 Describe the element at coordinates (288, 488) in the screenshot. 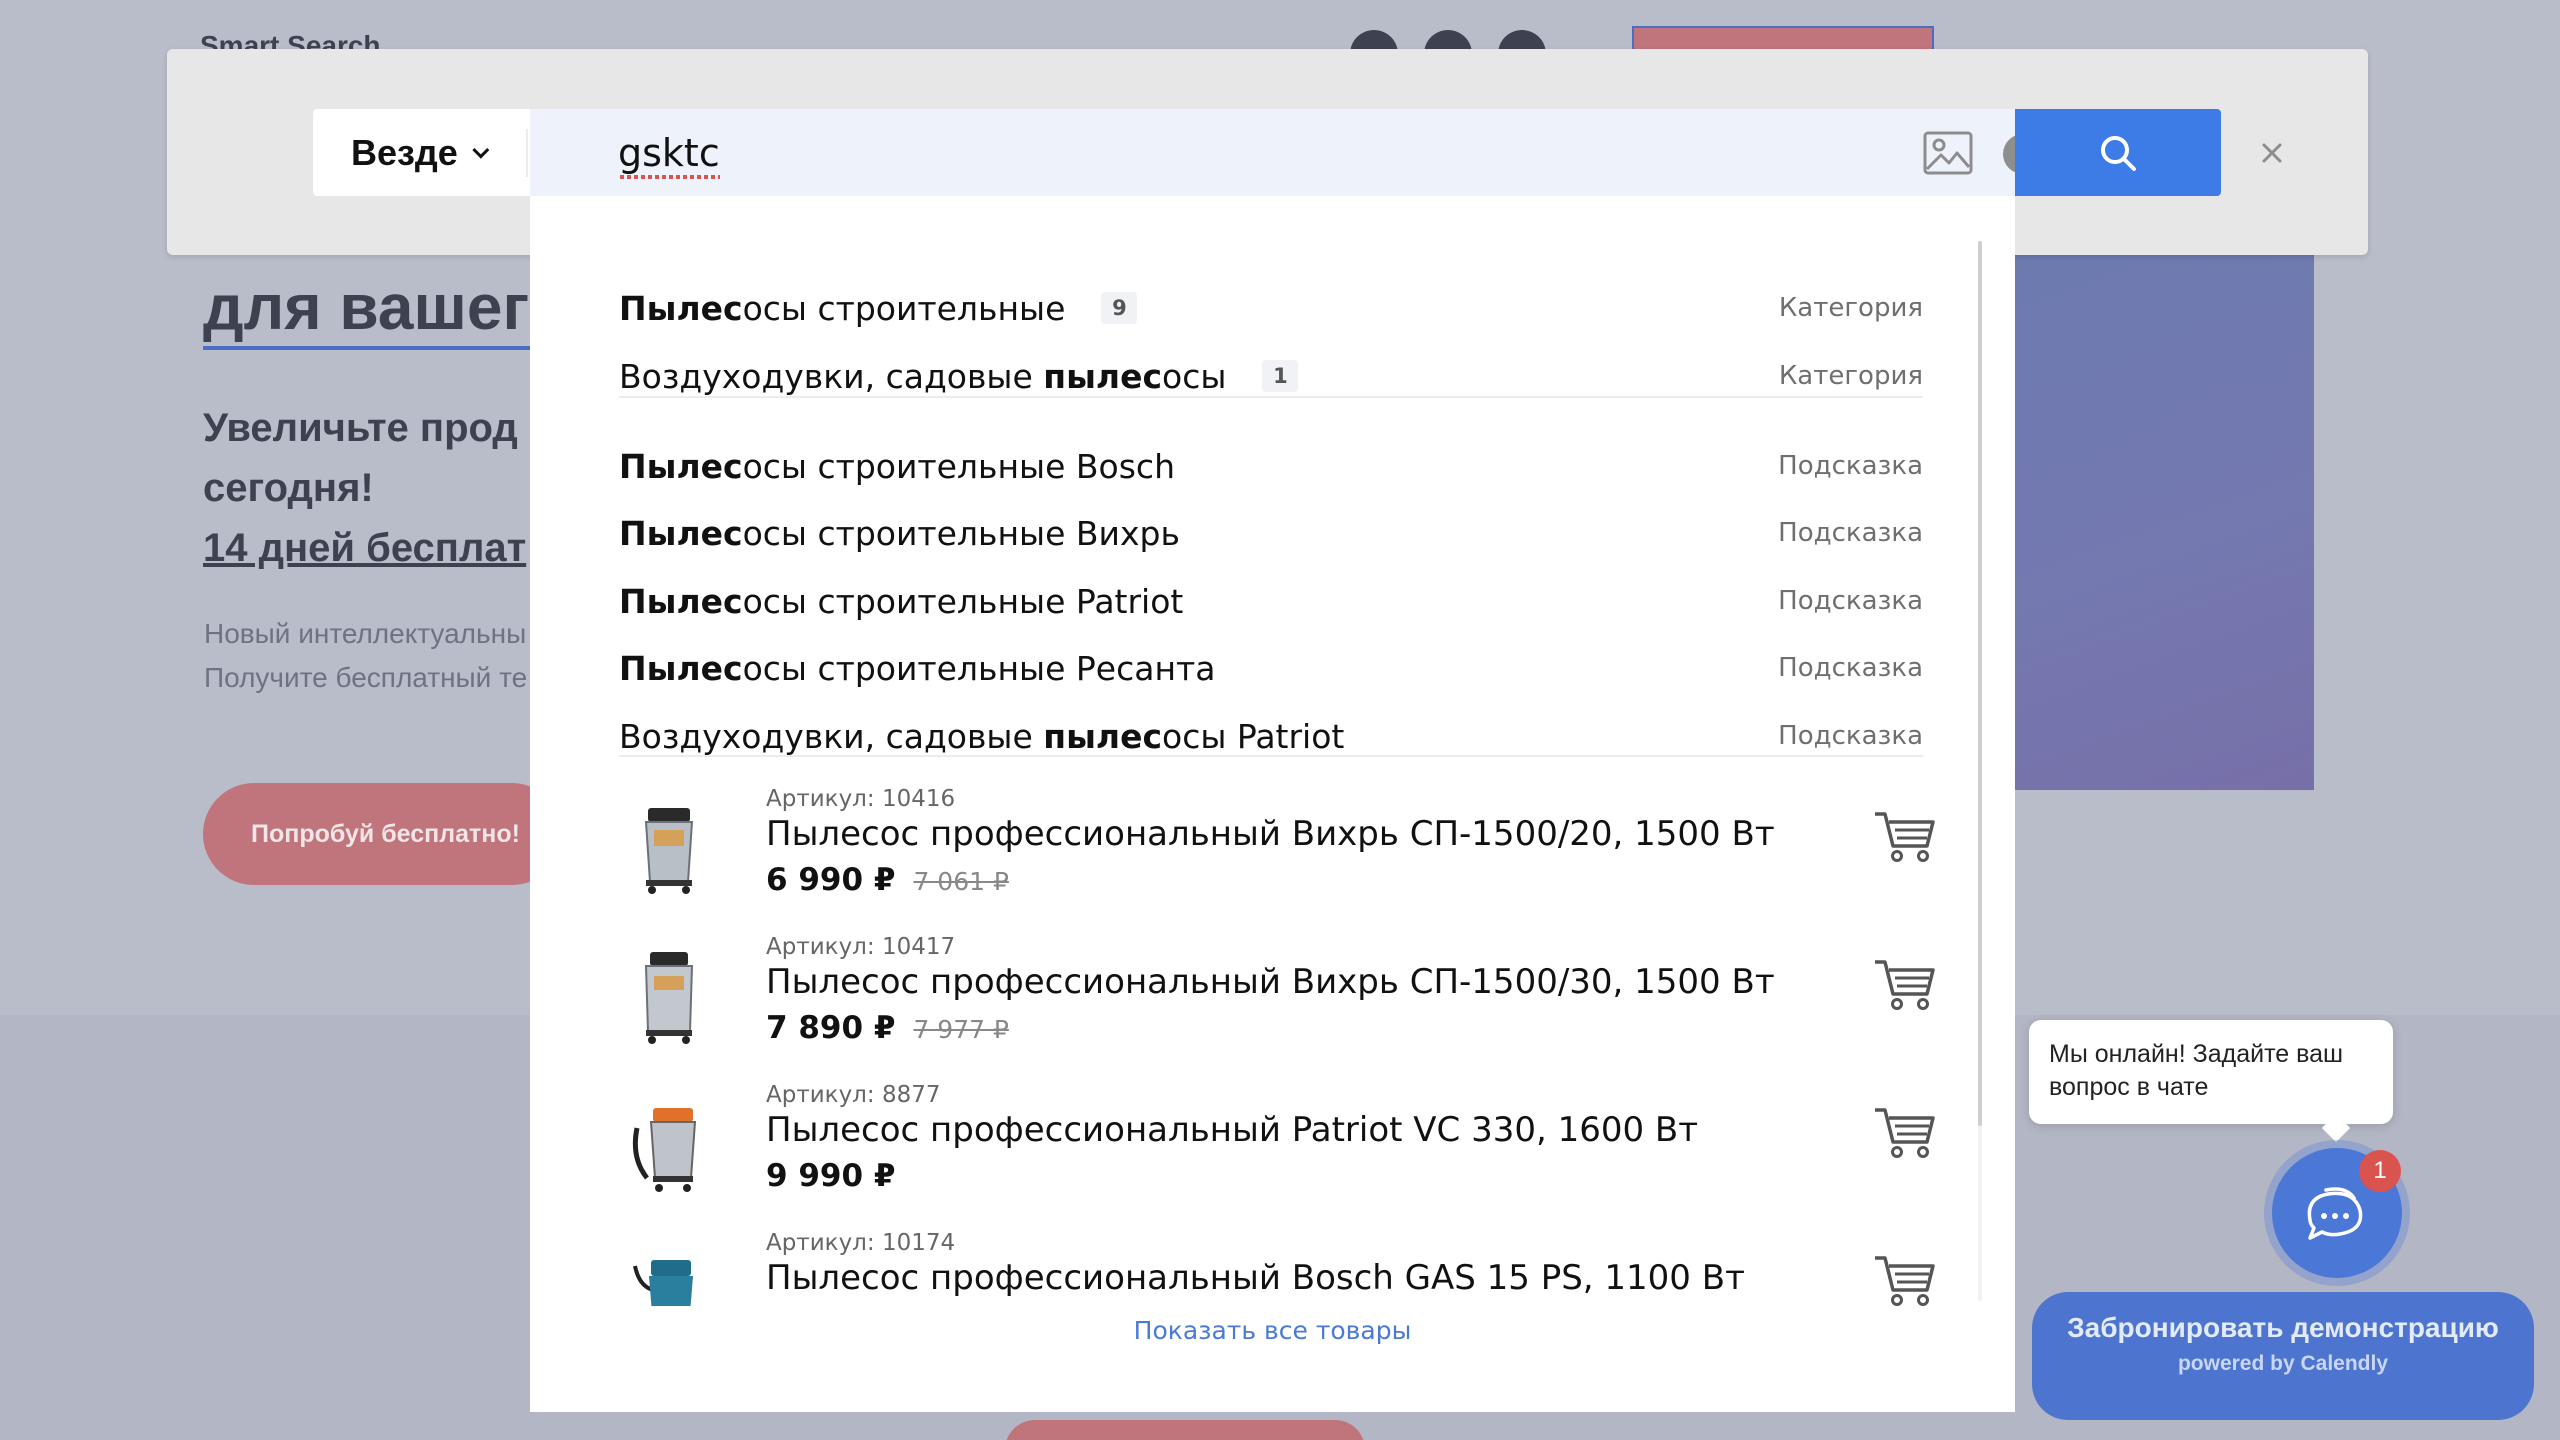

I see `hero-subheading-line2: сегодня!` at that location.